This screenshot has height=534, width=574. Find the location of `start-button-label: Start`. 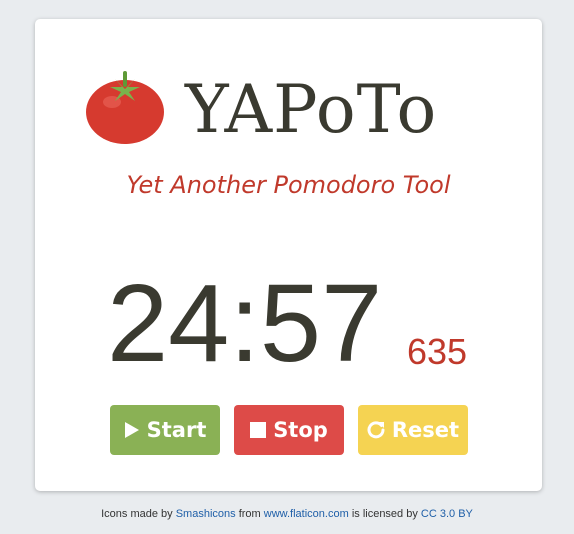

start-button-label: Start is located at coordinates (176, 430).